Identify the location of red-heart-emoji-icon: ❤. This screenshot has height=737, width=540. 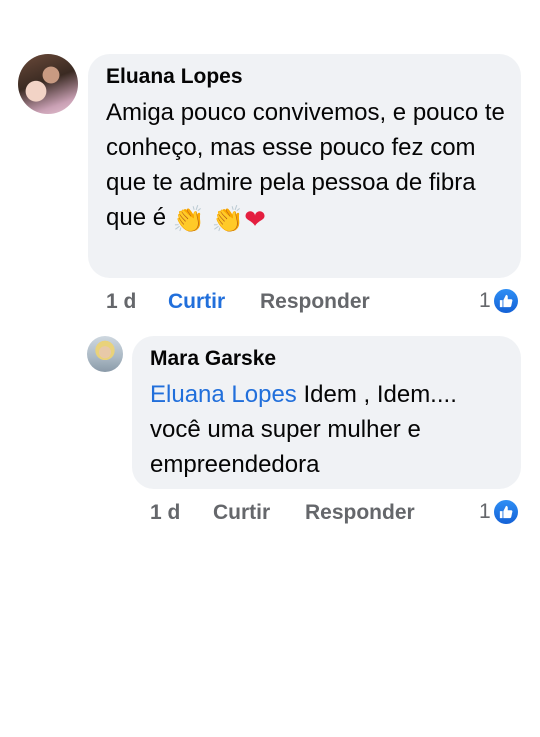
(255, 219).